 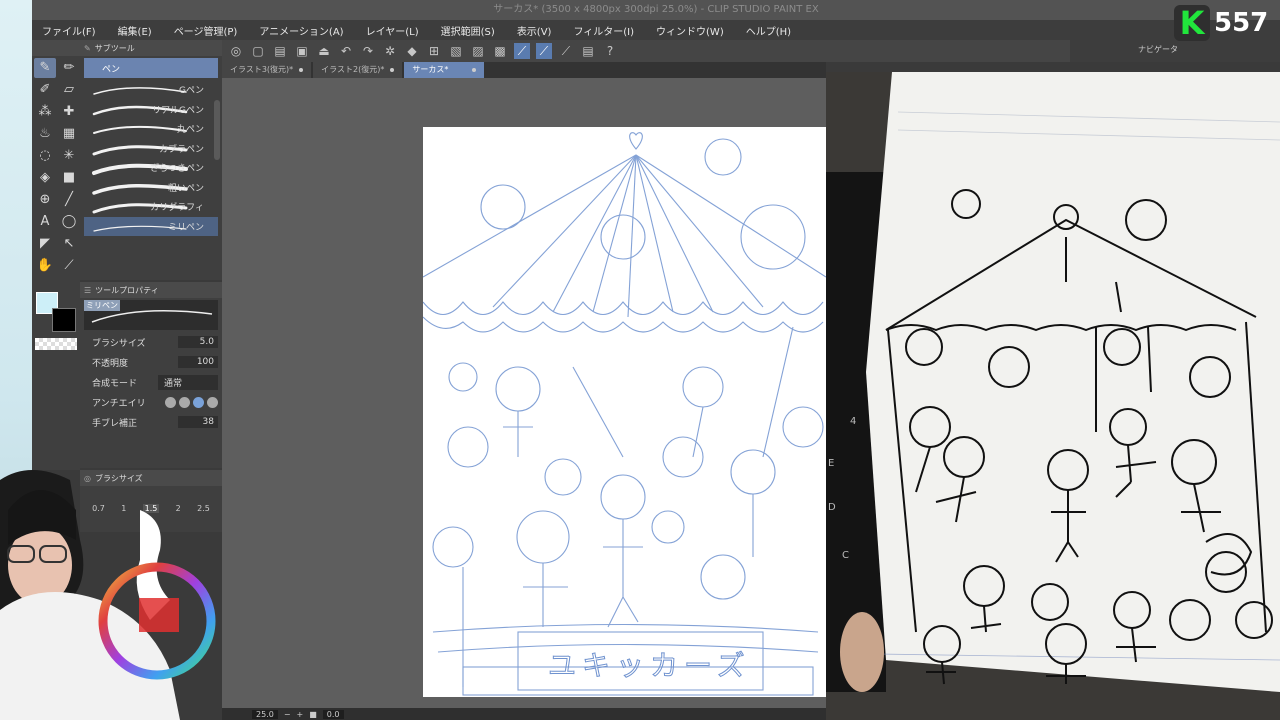 I want to click on fill-icon: ◆, so click(x=412, y=51).